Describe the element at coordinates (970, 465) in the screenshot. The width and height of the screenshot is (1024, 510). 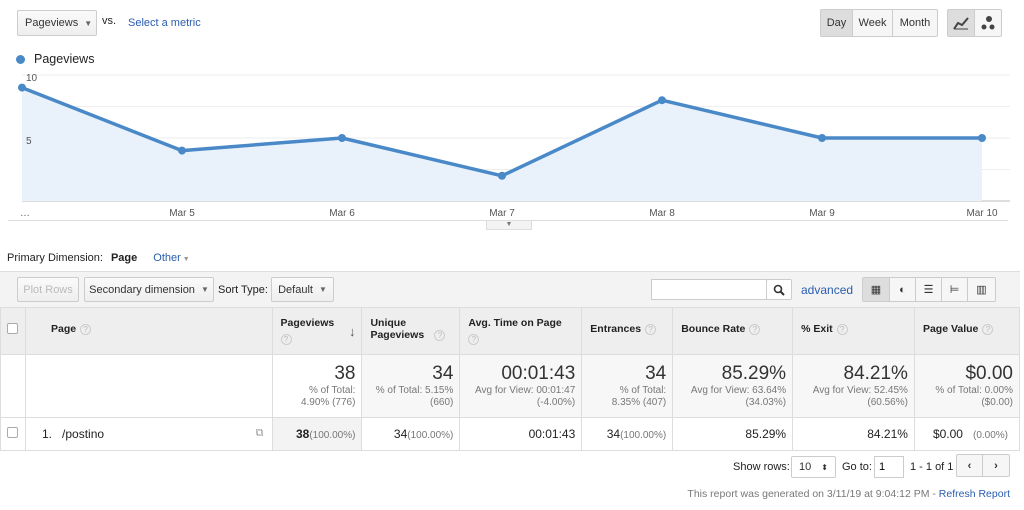
I see `prev-page-button: ‹` at that location.